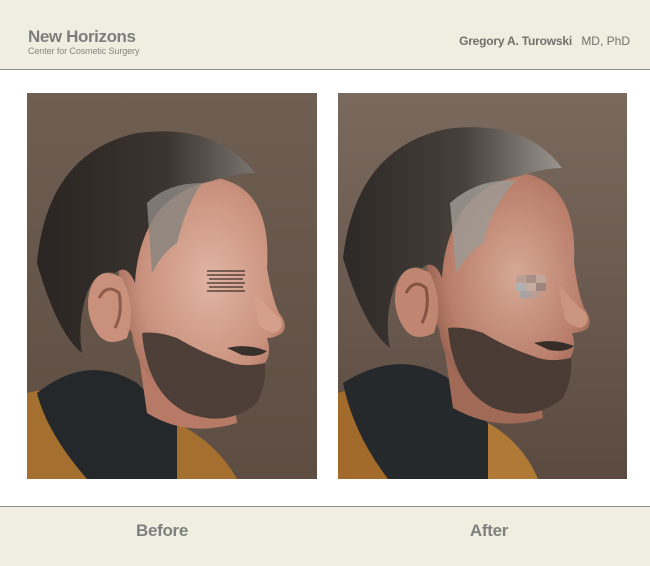 Image resolution: width=650 pixels, height=566 pixels. I want to click on brand-name: New Horizons, so click(82, 36).